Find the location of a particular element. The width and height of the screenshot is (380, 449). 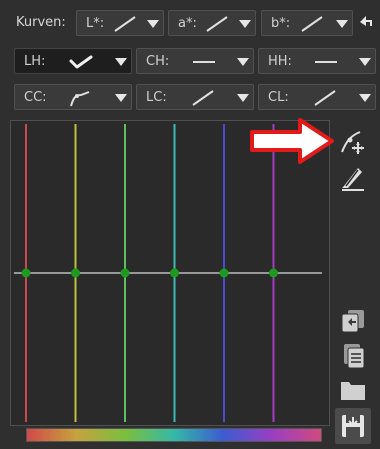

annotation-arrow-icon is located at coordinates (292, 141).